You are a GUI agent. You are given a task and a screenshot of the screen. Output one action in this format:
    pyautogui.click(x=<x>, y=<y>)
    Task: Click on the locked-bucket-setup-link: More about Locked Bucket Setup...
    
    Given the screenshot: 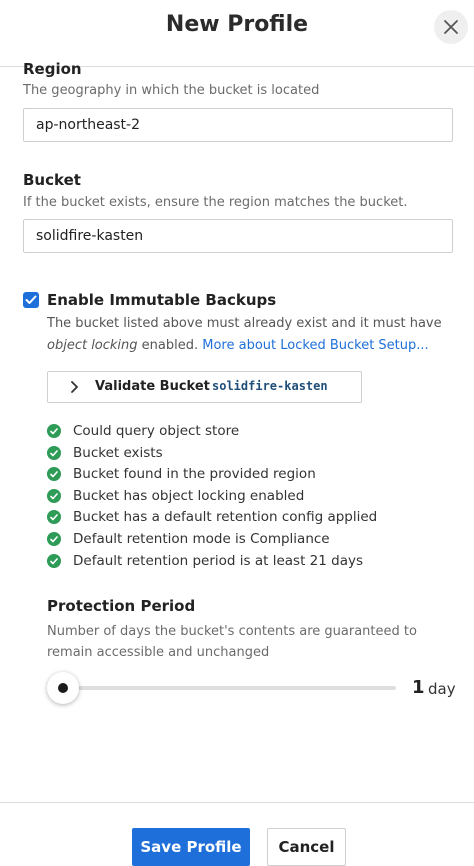 What is the action you would take?
    pyautogui.click(x=315, y=345)
    